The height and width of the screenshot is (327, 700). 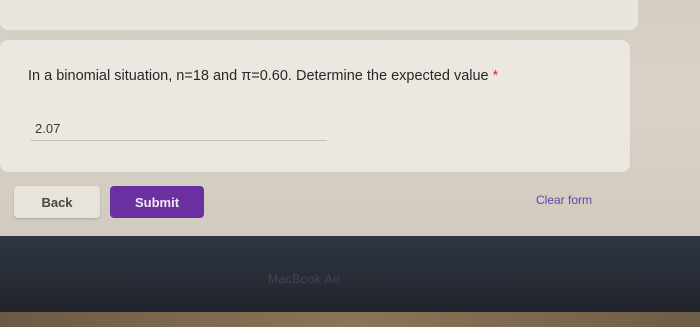 I want to click on answer-underline, so click(x=178, y=140).